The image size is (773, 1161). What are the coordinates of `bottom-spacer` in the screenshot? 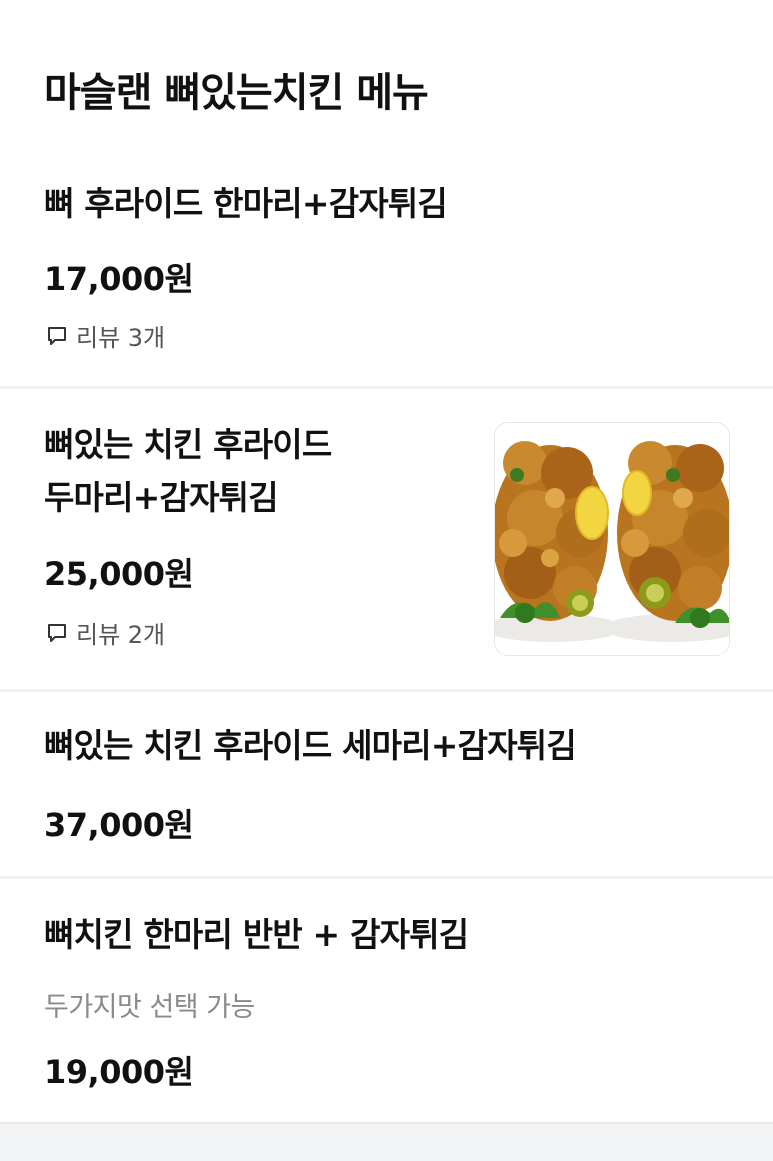 It's located at (386, 1141).